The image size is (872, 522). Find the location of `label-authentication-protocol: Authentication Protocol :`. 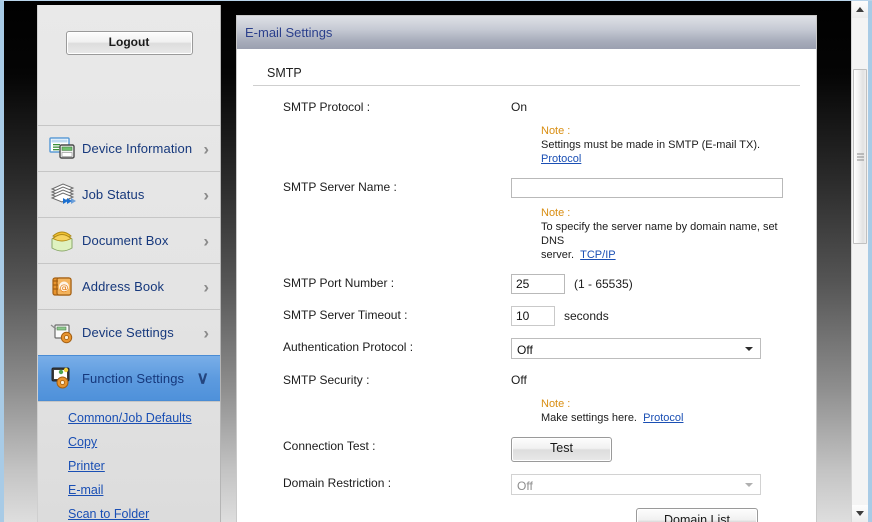

label-authentication-protocol: Authentication Protocol : is located at coordinates (348, 347).